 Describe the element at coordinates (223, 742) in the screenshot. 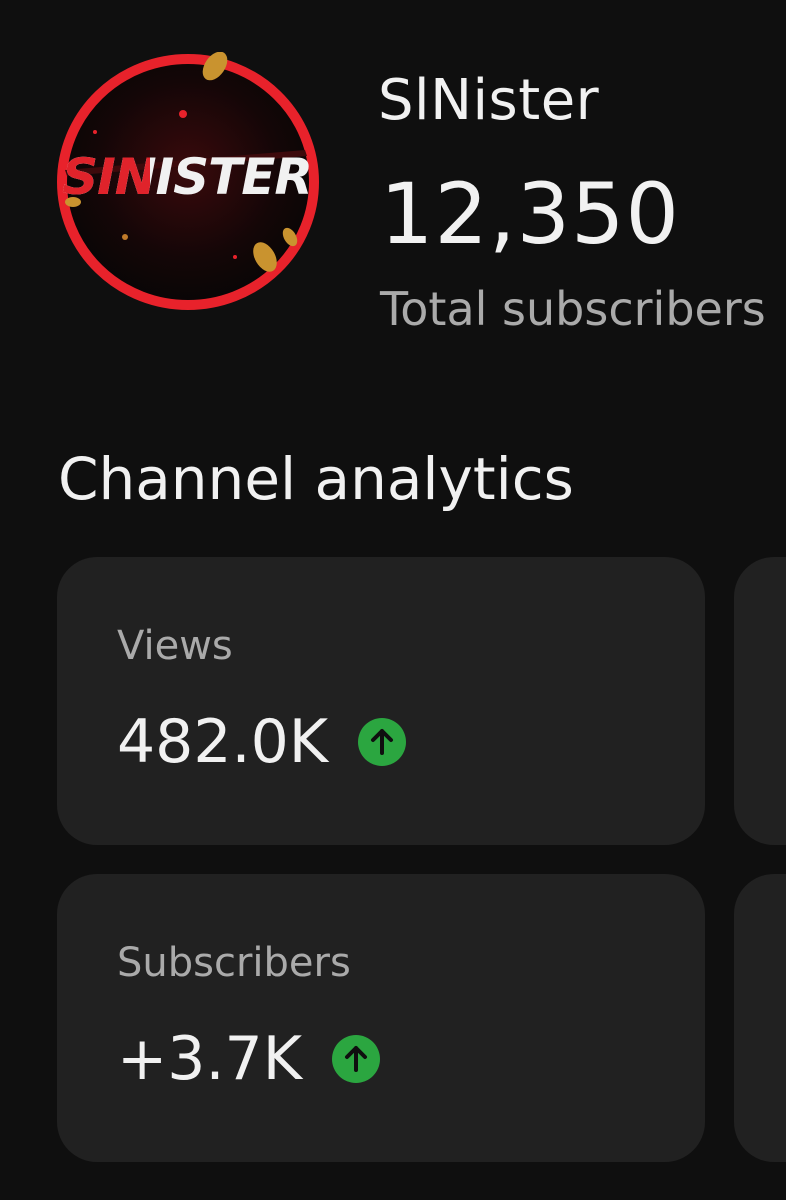

I see `views-value: 482.0K` at that location.